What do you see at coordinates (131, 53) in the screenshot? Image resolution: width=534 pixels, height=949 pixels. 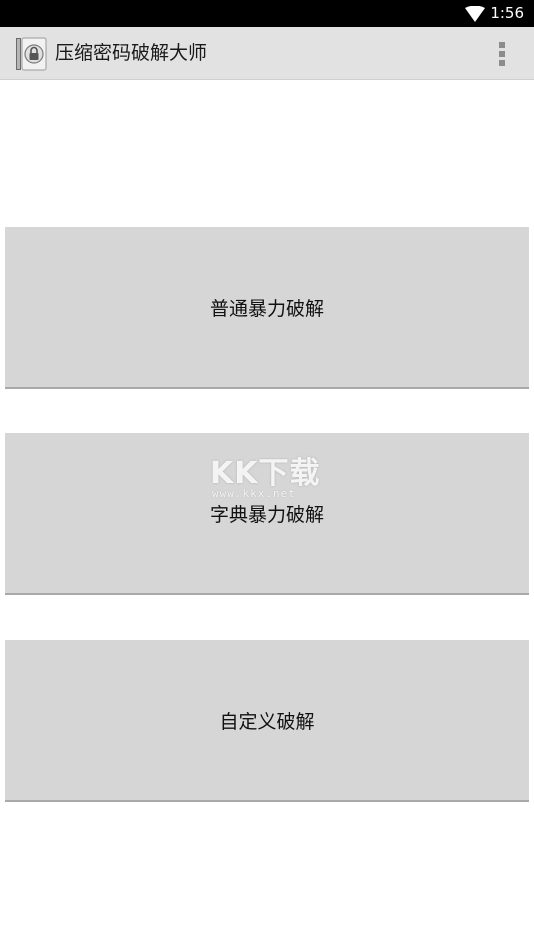 I see `app-title: 压缩密码破解大师` at bounding box center [131, 53].